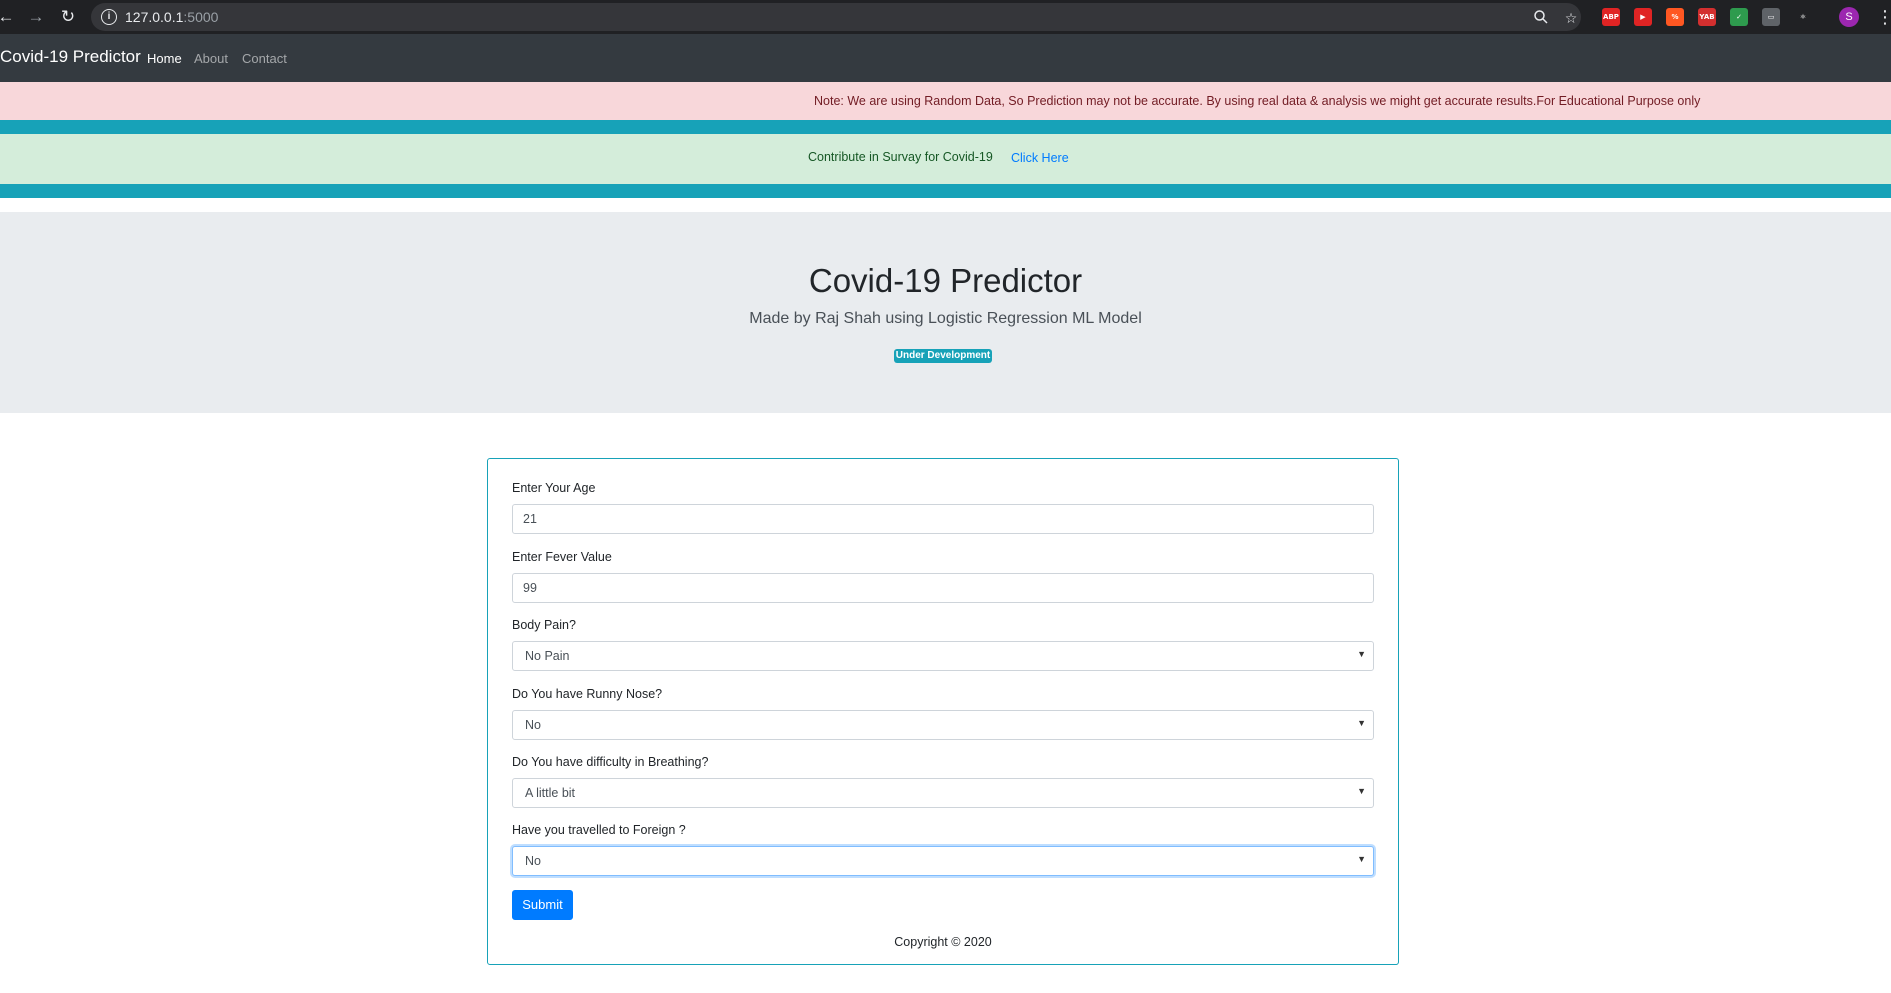 Image resolution: width=1891 pixels, height=993 pixels. What do you see at coordinates (943, 656) in the screenshot?
I see `body-pain-select: No Pain ▼` at bounding box center [943, 656].